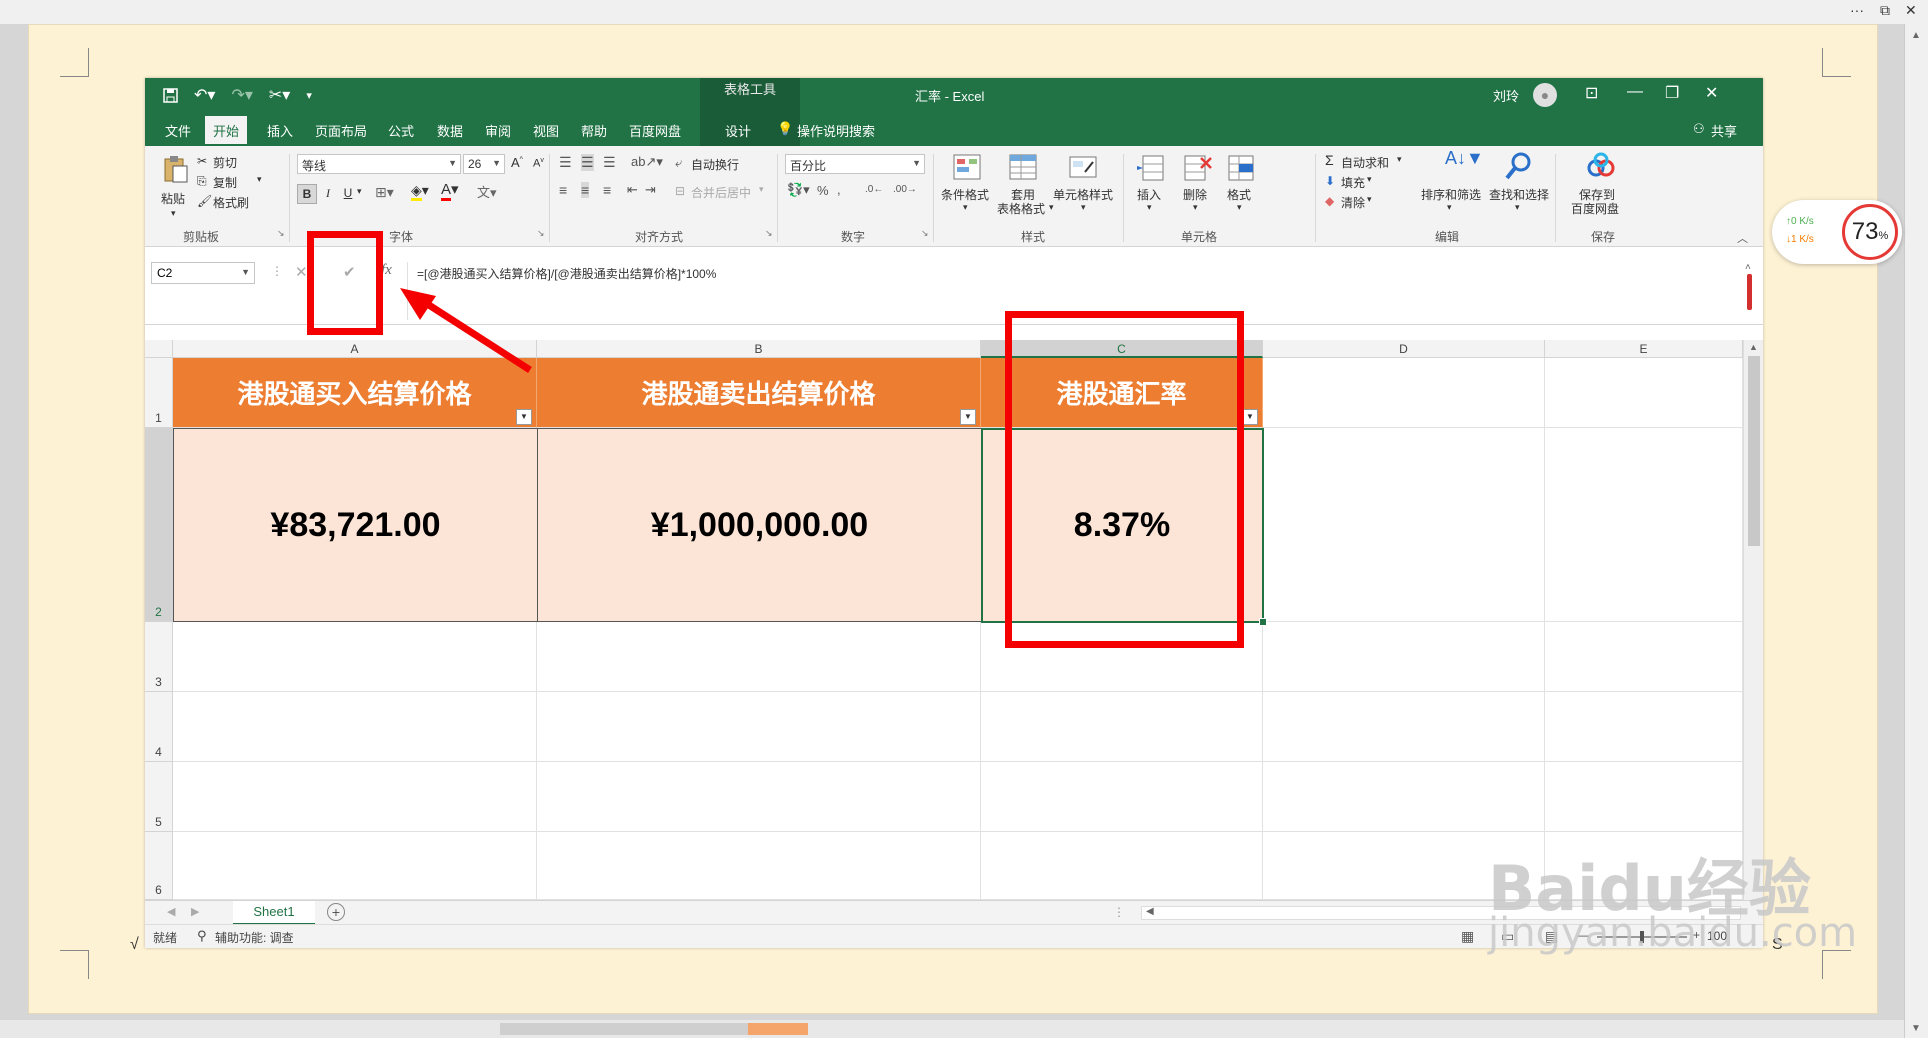 The image size is (1928, 1038). What do you see at coordinates (738, 130) in the screenshot?
I see `tab-design: 设计` at bounding box center [738, 130].